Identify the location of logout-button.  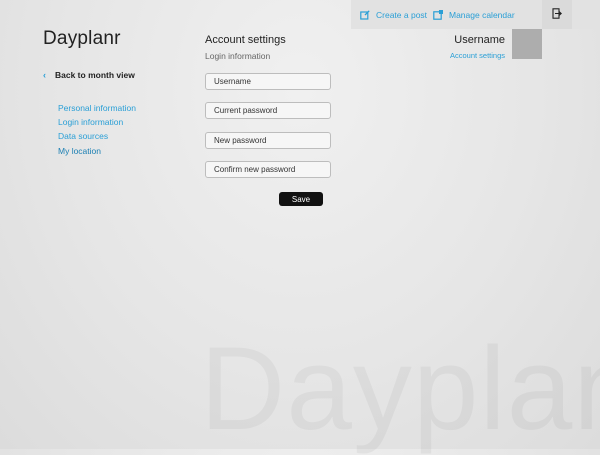
(557, 14).